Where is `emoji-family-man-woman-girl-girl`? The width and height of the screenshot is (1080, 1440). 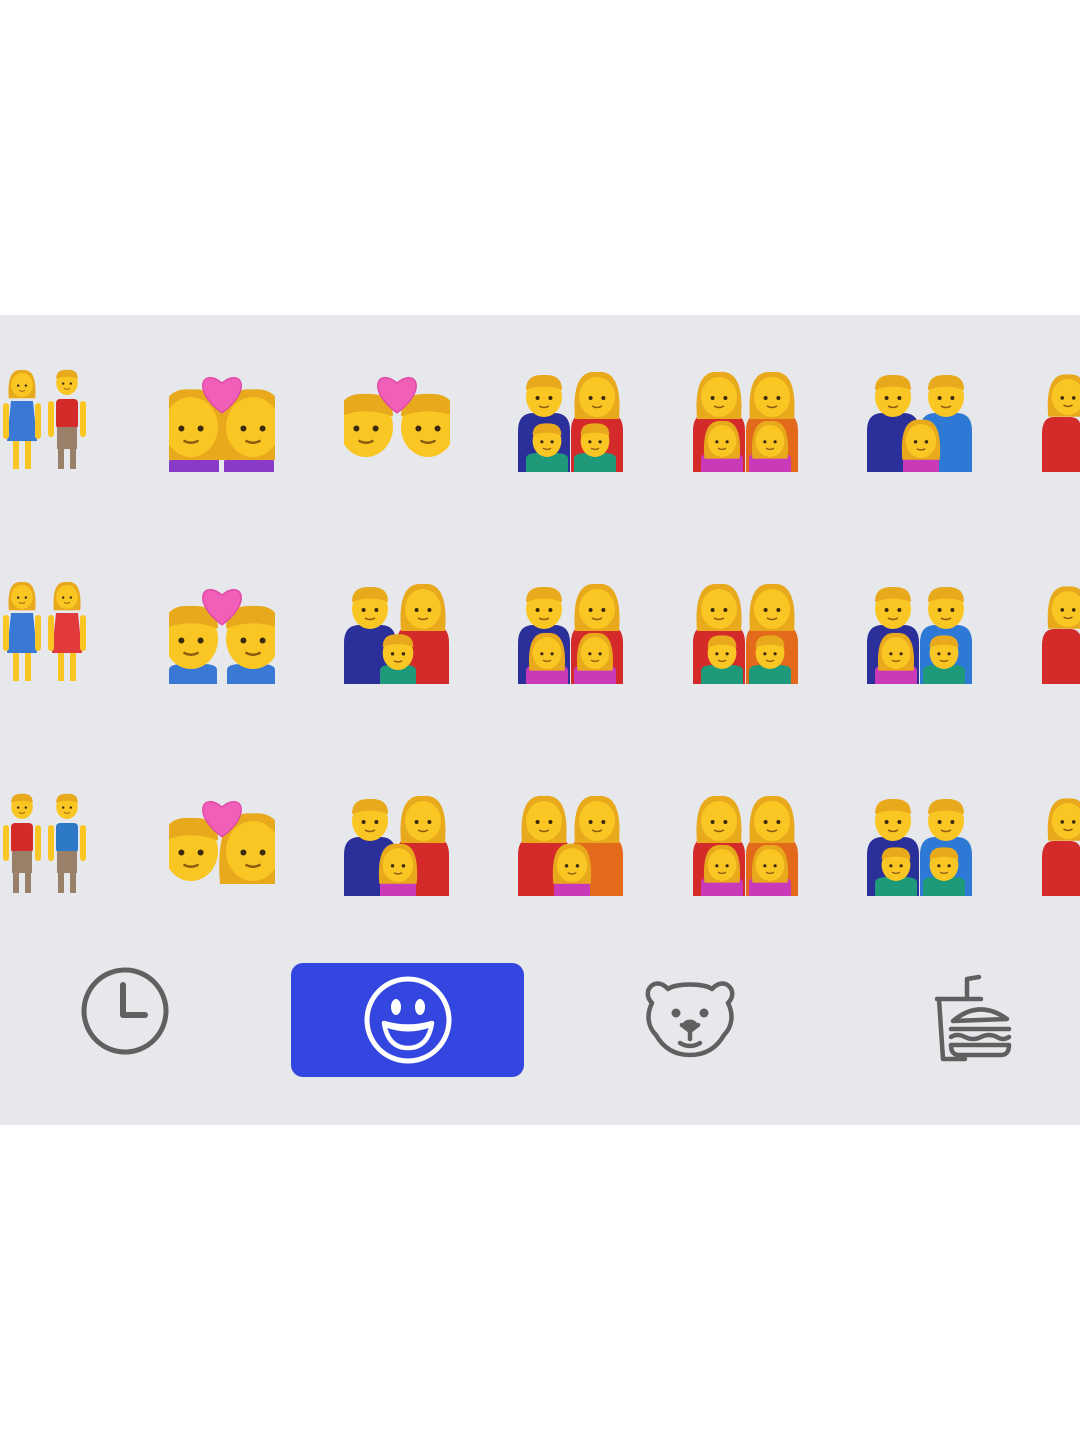 emoji-family-man-woman-girl-girl is located at coordinates (571, 632).